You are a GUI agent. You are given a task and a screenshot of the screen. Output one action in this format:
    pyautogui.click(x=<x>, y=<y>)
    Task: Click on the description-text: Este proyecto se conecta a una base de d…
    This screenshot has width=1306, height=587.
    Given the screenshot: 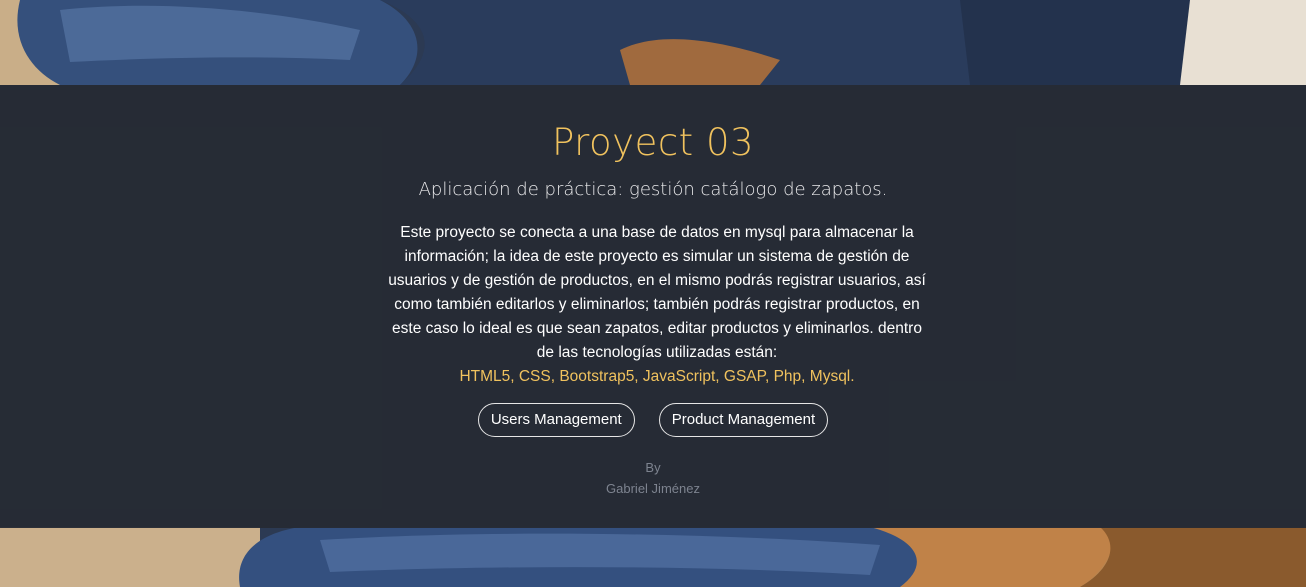 What is the action you would take?
    pyautogui.click(x=657, y=292)
    